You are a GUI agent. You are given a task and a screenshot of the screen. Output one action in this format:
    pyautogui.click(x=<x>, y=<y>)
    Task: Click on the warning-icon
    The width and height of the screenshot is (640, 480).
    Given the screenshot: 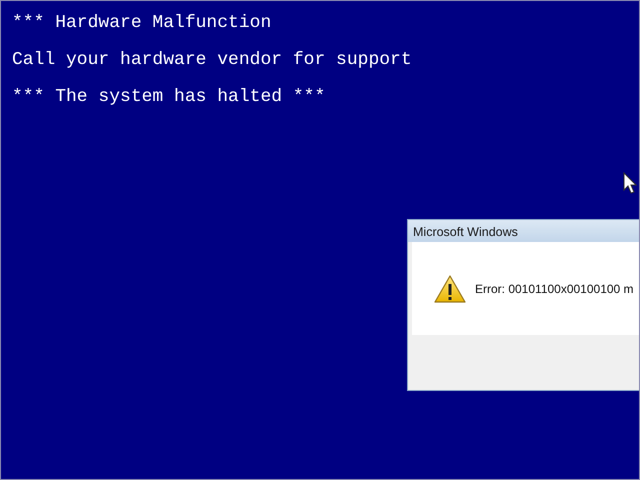 What is the action you would take?
    pyautogui.click(x=450, y=288)
    